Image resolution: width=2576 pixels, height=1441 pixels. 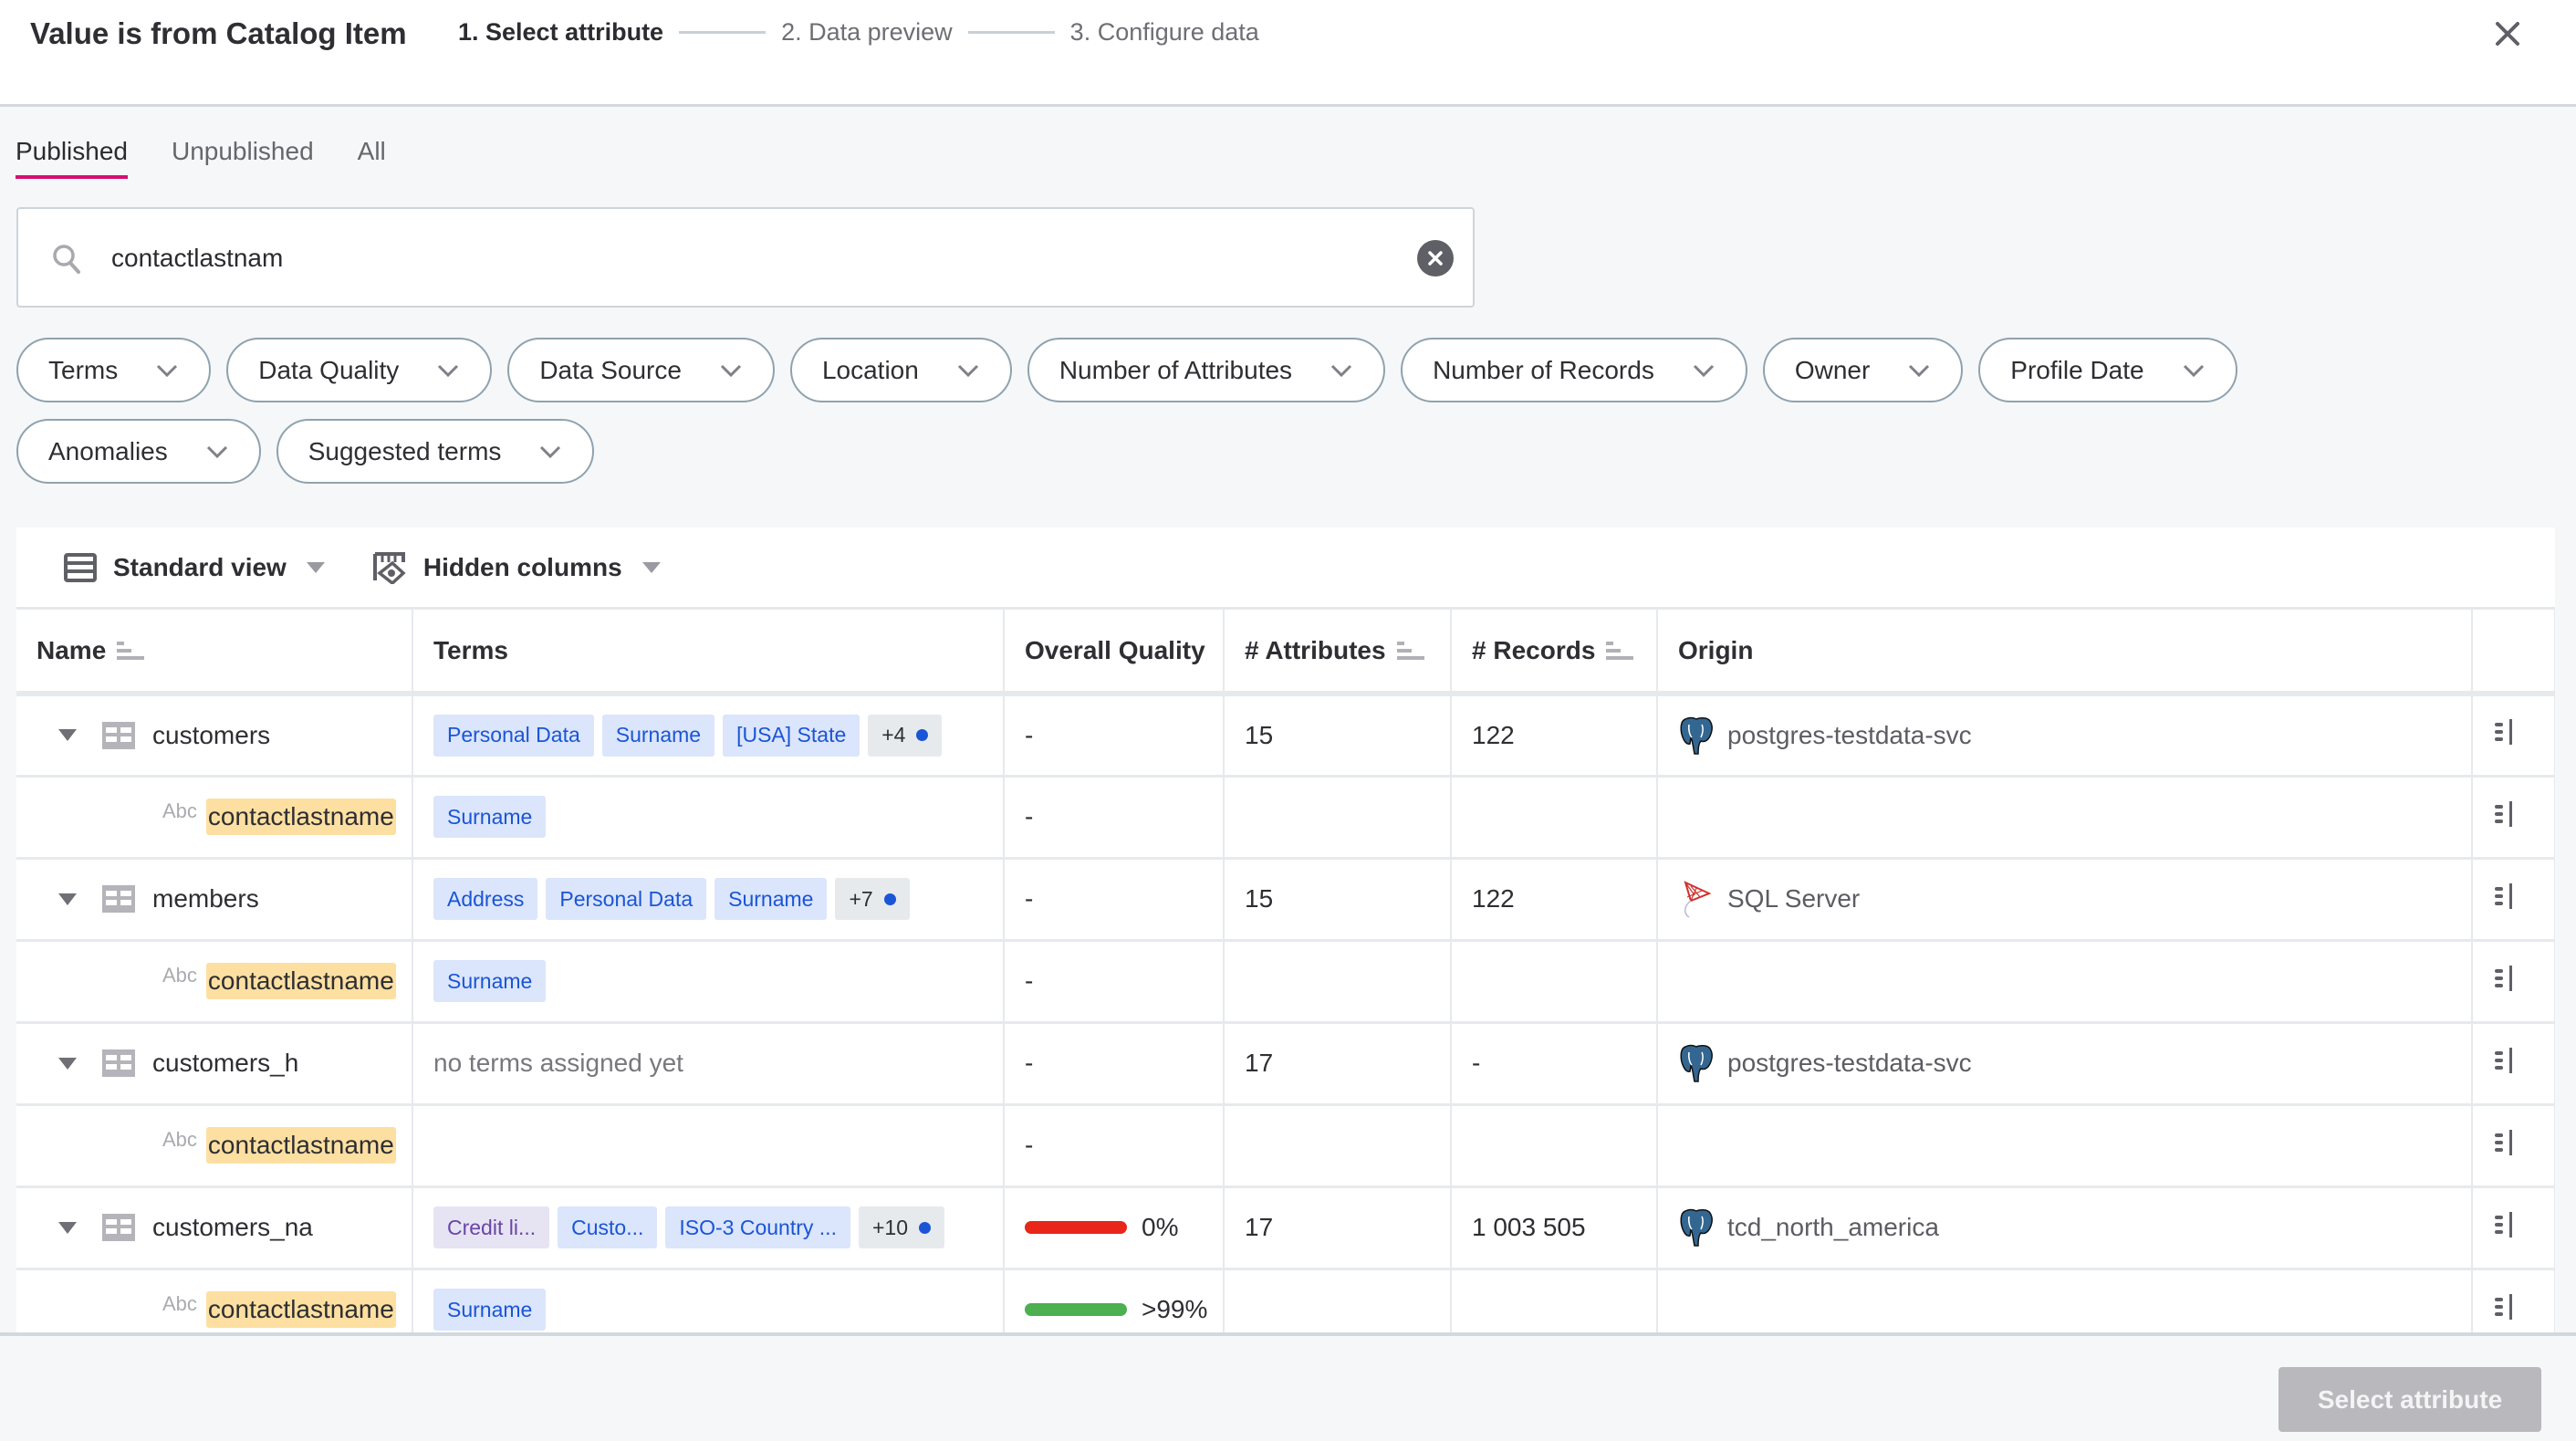 I want to click on records-cell: 122, so click(x=1554, y=736).